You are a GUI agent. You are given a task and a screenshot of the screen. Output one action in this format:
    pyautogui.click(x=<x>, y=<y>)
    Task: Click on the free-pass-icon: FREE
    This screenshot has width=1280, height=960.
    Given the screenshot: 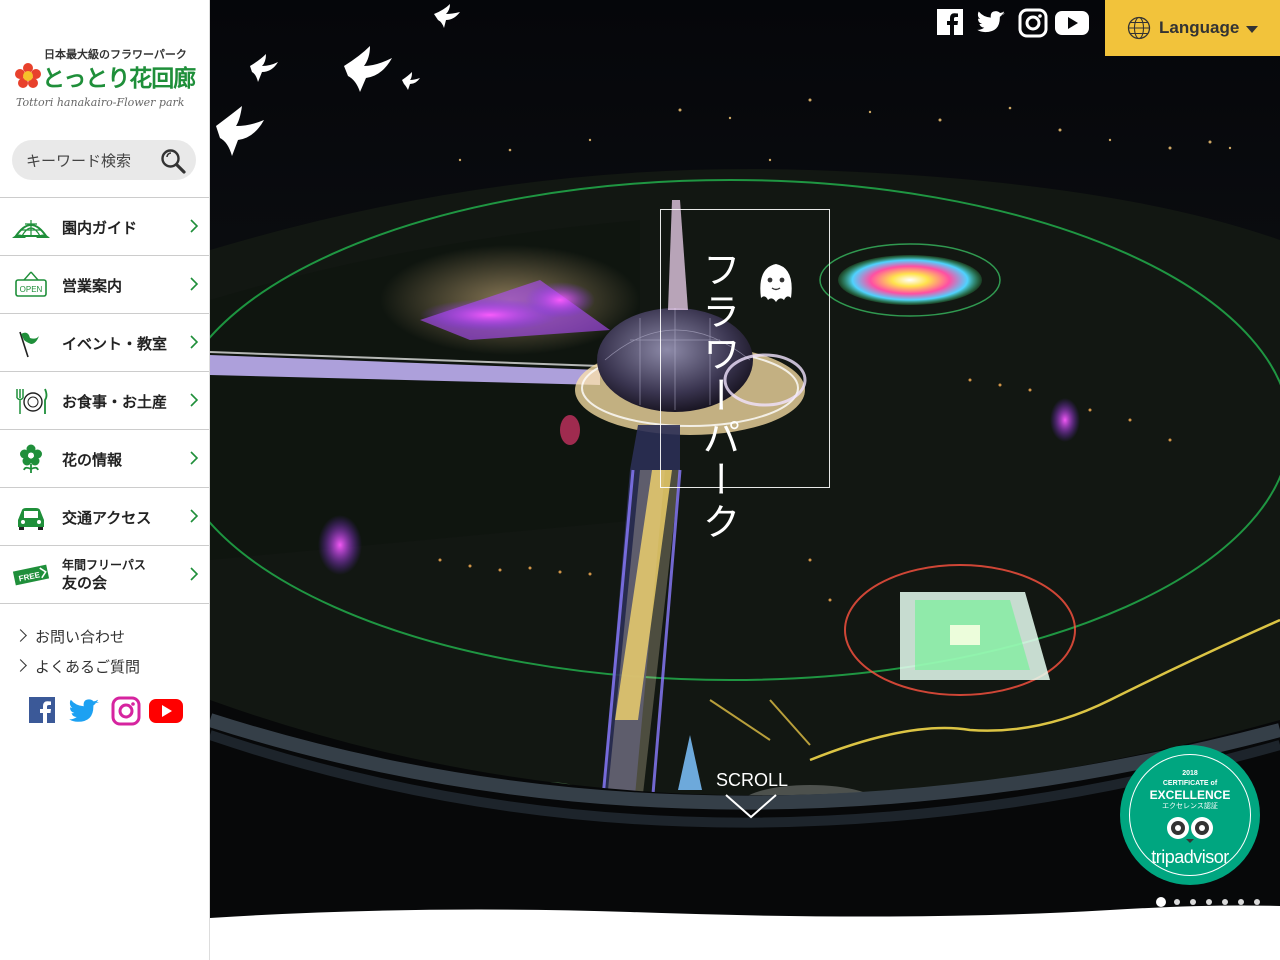 What is the action you would take?
    pyautogui.click(x=31, y=575)
    